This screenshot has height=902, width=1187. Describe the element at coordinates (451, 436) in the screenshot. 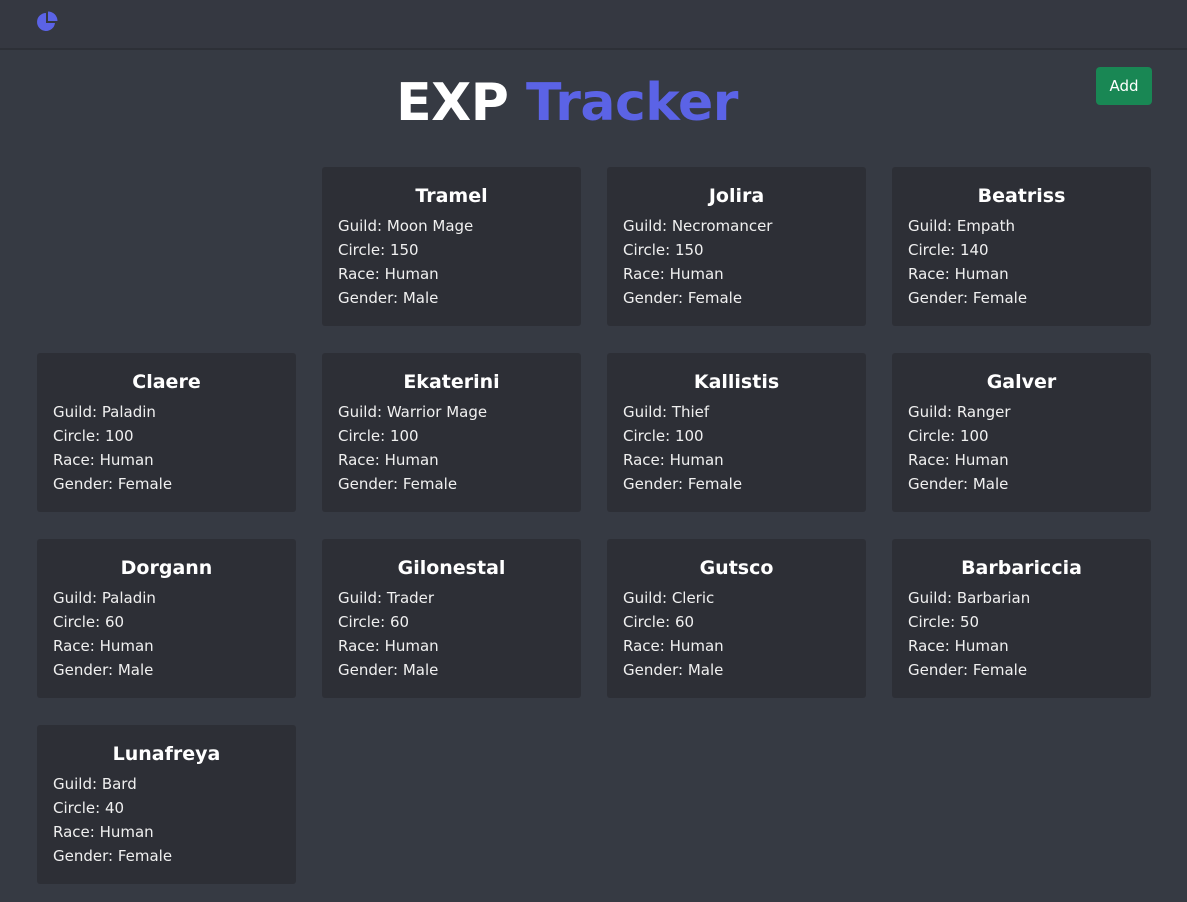

I see `character-circle: Circle: 100` at that location.